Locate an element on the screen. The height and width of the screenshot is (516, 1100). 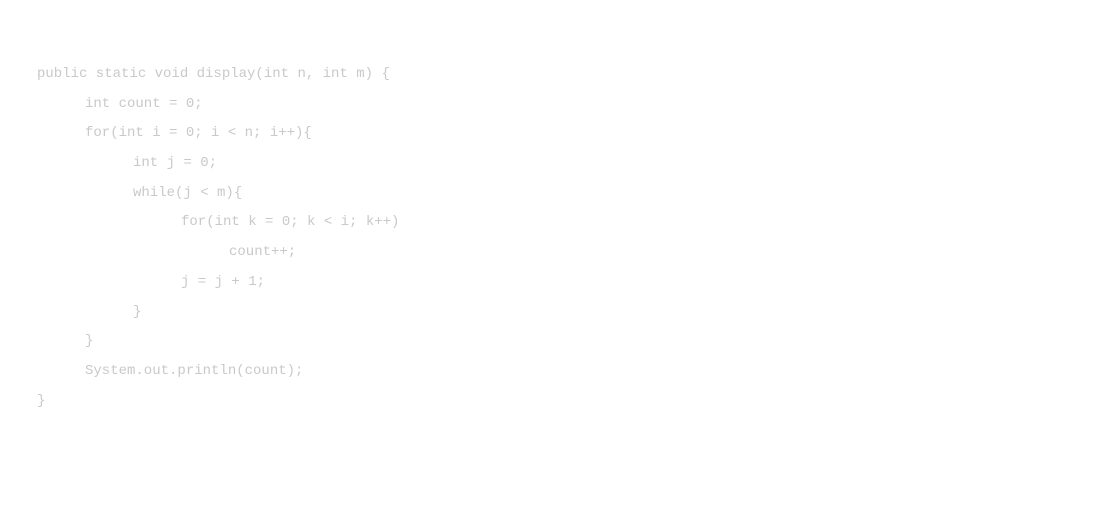
code-line-while-close-brace: } is located at coordinates (137, 311).